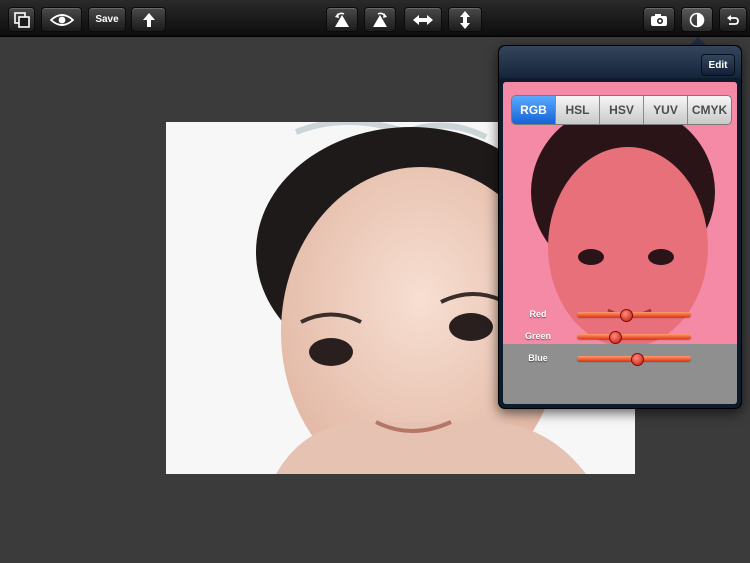  Describe the element at coordinates (666, 110) in the screenshot. I see `tab-yuv: YUV` at that location.